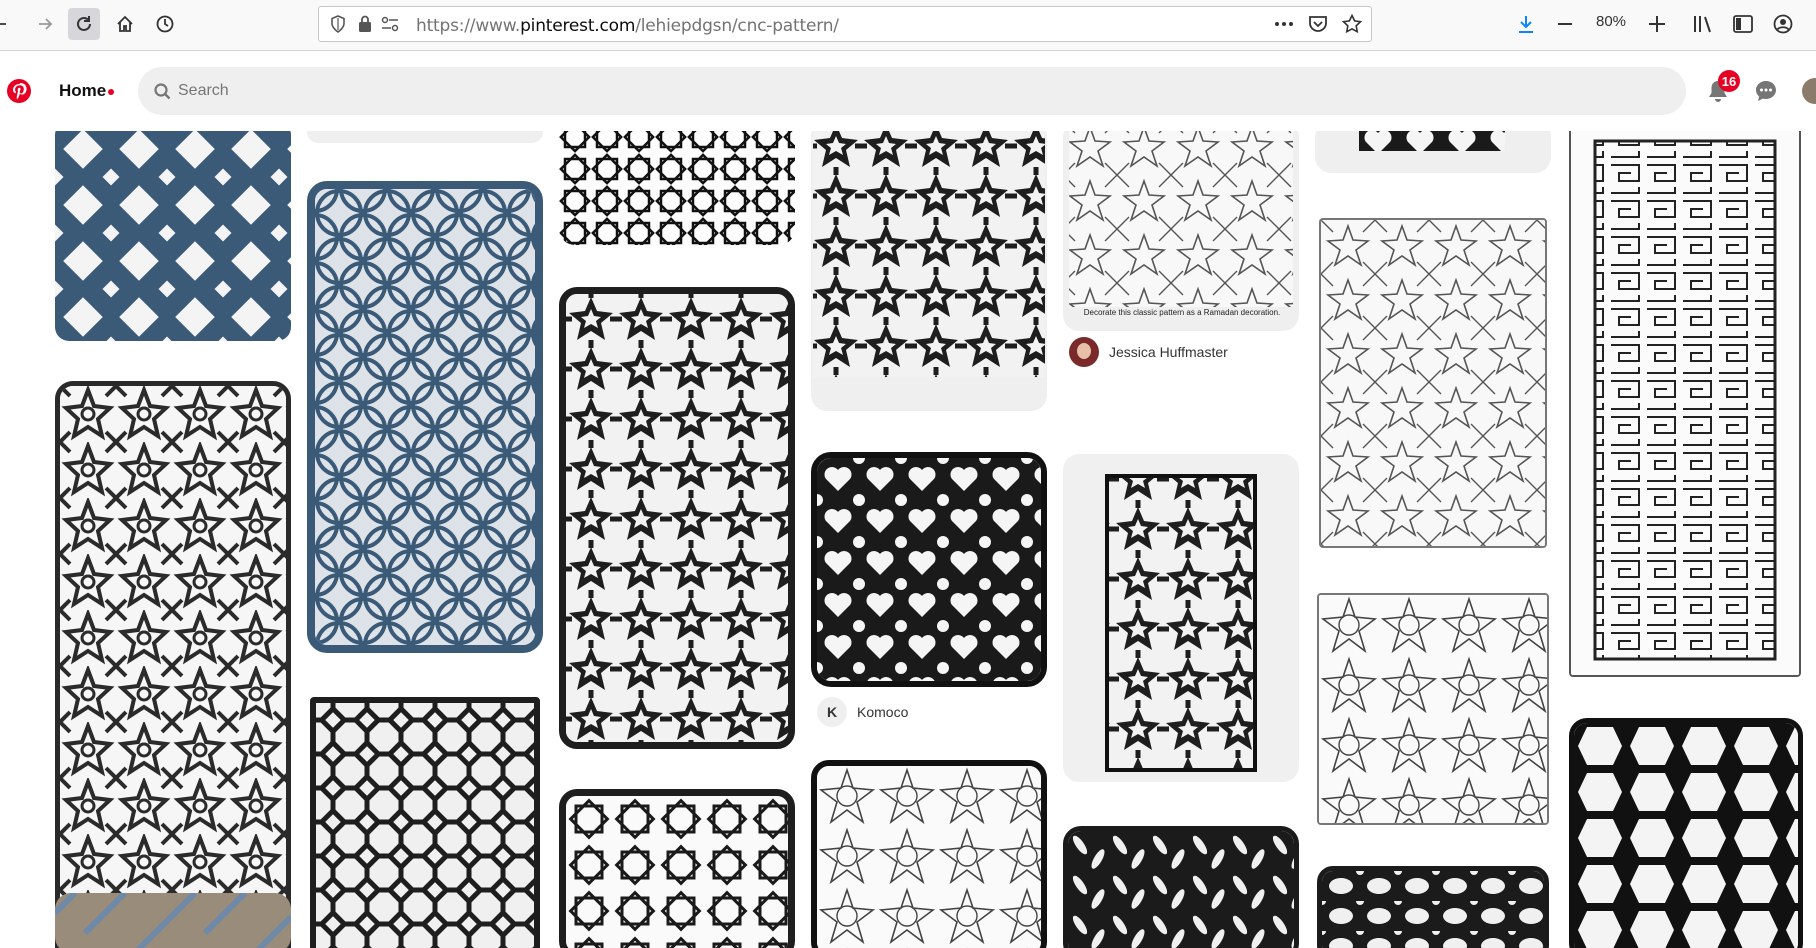 Image resolution: width=1816 pixels, height=948 pixels. I want to click on pin-hex-lattice, so click(1686, 833).